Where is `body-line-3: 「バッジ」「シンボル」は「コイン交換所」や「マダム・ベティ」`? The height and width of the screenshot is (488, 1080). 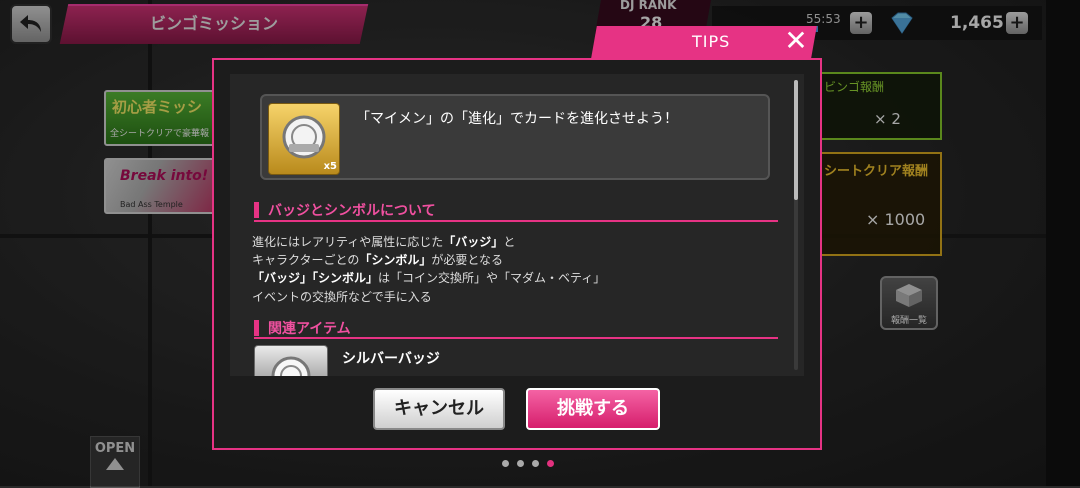
body-line-3: 「バッジ」「シンボル」は「コイン交換所」や「マダム・ベティ」 is located at coordinates (428, 277).